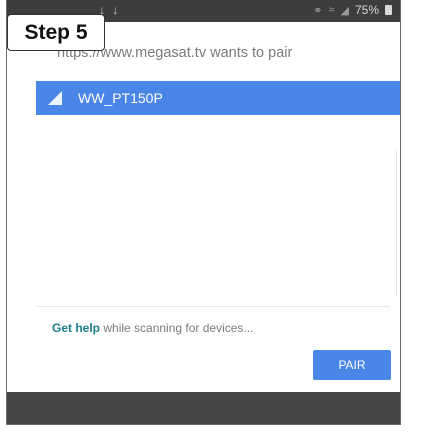 The image size is (425, 433). I want to click on status-right: ⚭ ≈ ◢ 75%, so click(352, 10).